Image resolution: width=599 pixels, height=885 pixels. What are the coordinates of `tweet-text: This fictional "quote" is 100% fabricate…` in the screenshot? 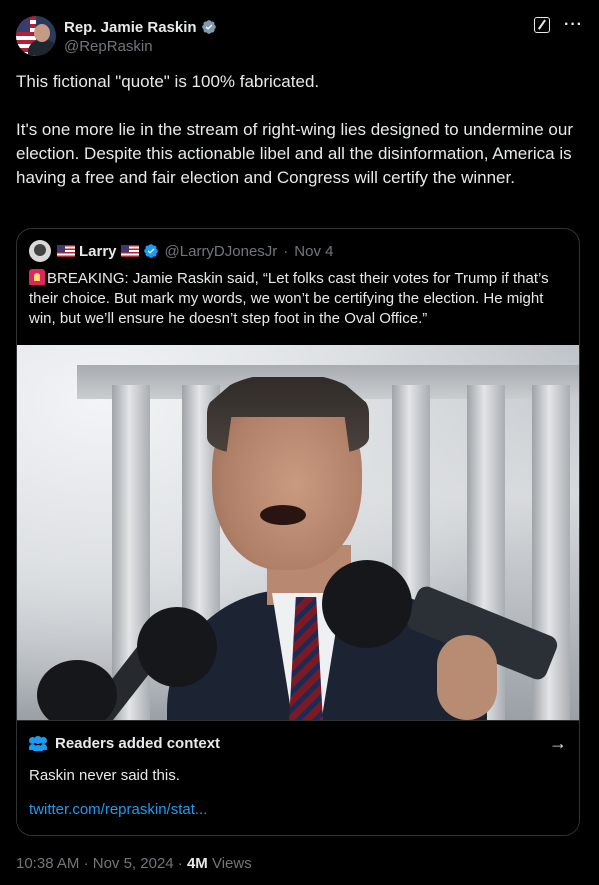 It's located at (294, 129).